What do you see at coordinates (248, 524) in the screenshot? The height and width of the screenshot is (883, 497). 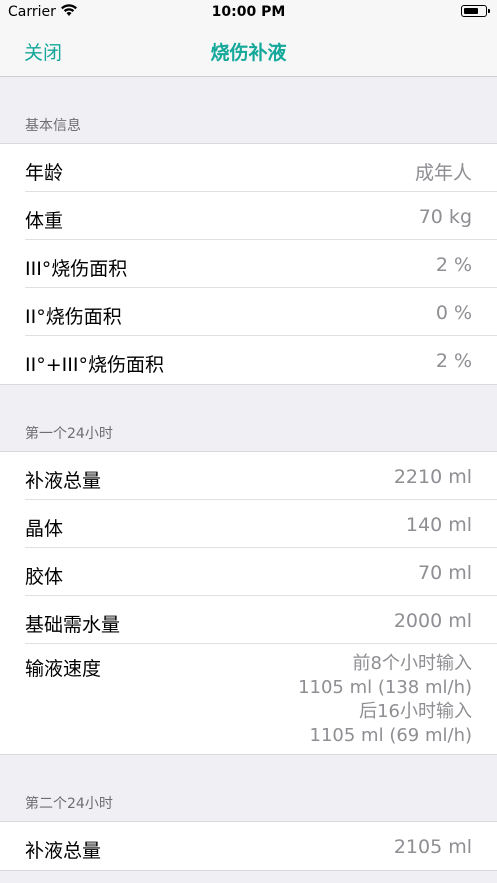 I see `row-crystalloid: 晶体 140 ml` at bounding box center [248, 524].